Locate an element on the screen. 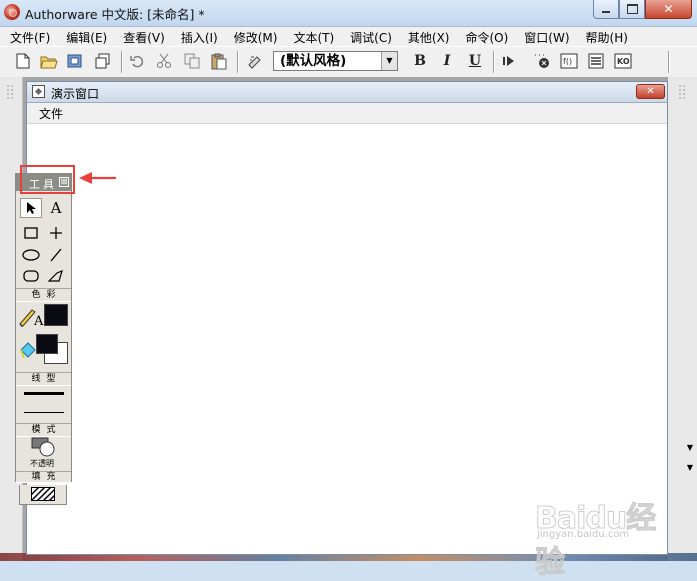 This screenshot has width=697, height=581. functions-window-button: f() is located at coordinates (569, 61).